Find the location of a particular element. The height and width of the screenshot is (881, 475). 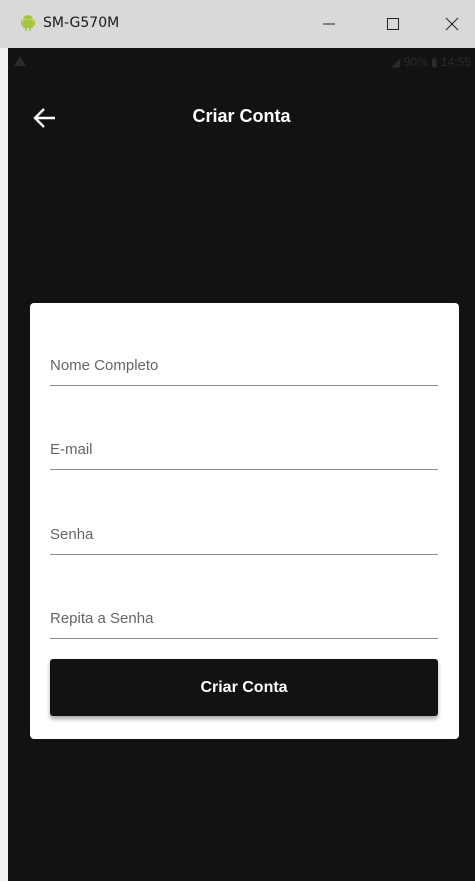

create-account-button: Criar Conta is located at coordinates (244, 687).